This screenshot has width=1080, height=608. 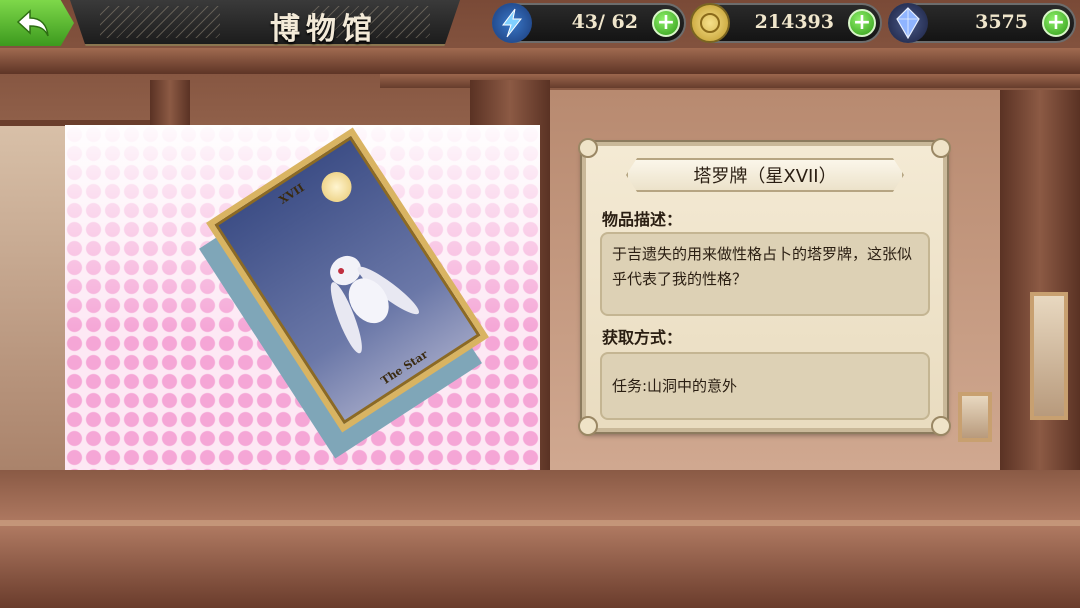 I want to click on description-box: 于吉遗失的用来做性格占卜的塔罗牌，这张似乎代表了我的性格？, so click(x=765, y=274).